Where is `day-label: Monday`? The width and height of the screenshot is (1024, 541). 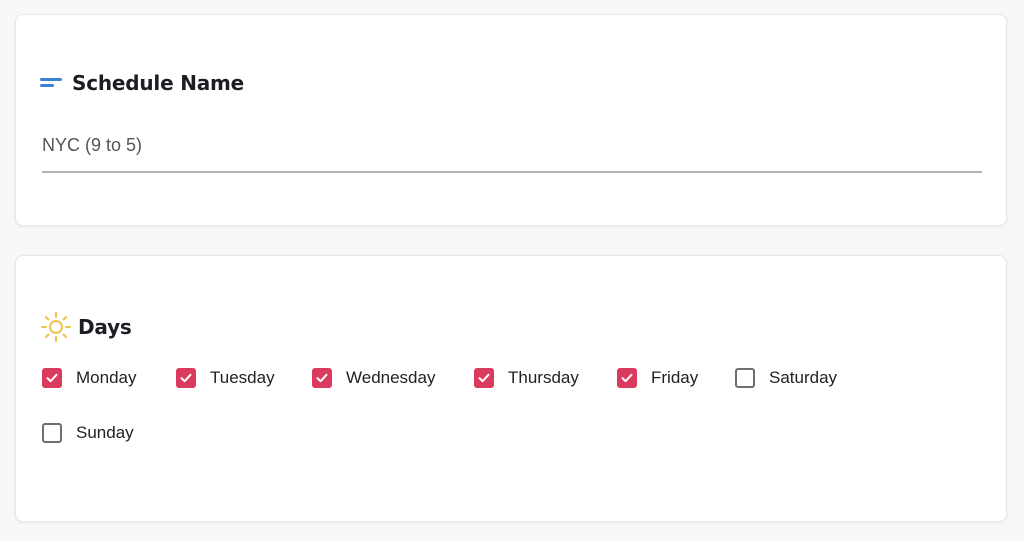 day-label: Monday is located at coordinates (106, 377).